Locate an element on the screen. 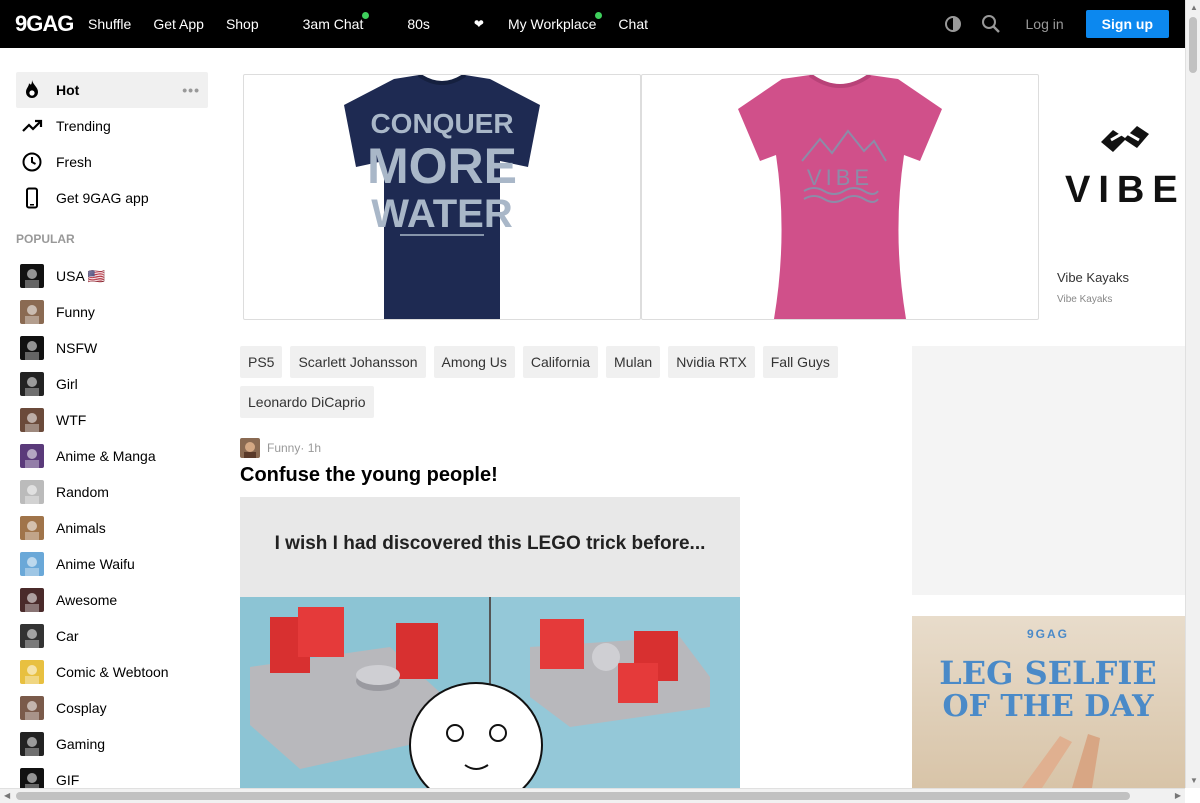  right-ad-placeholder is located at coordinates (1048, 470).